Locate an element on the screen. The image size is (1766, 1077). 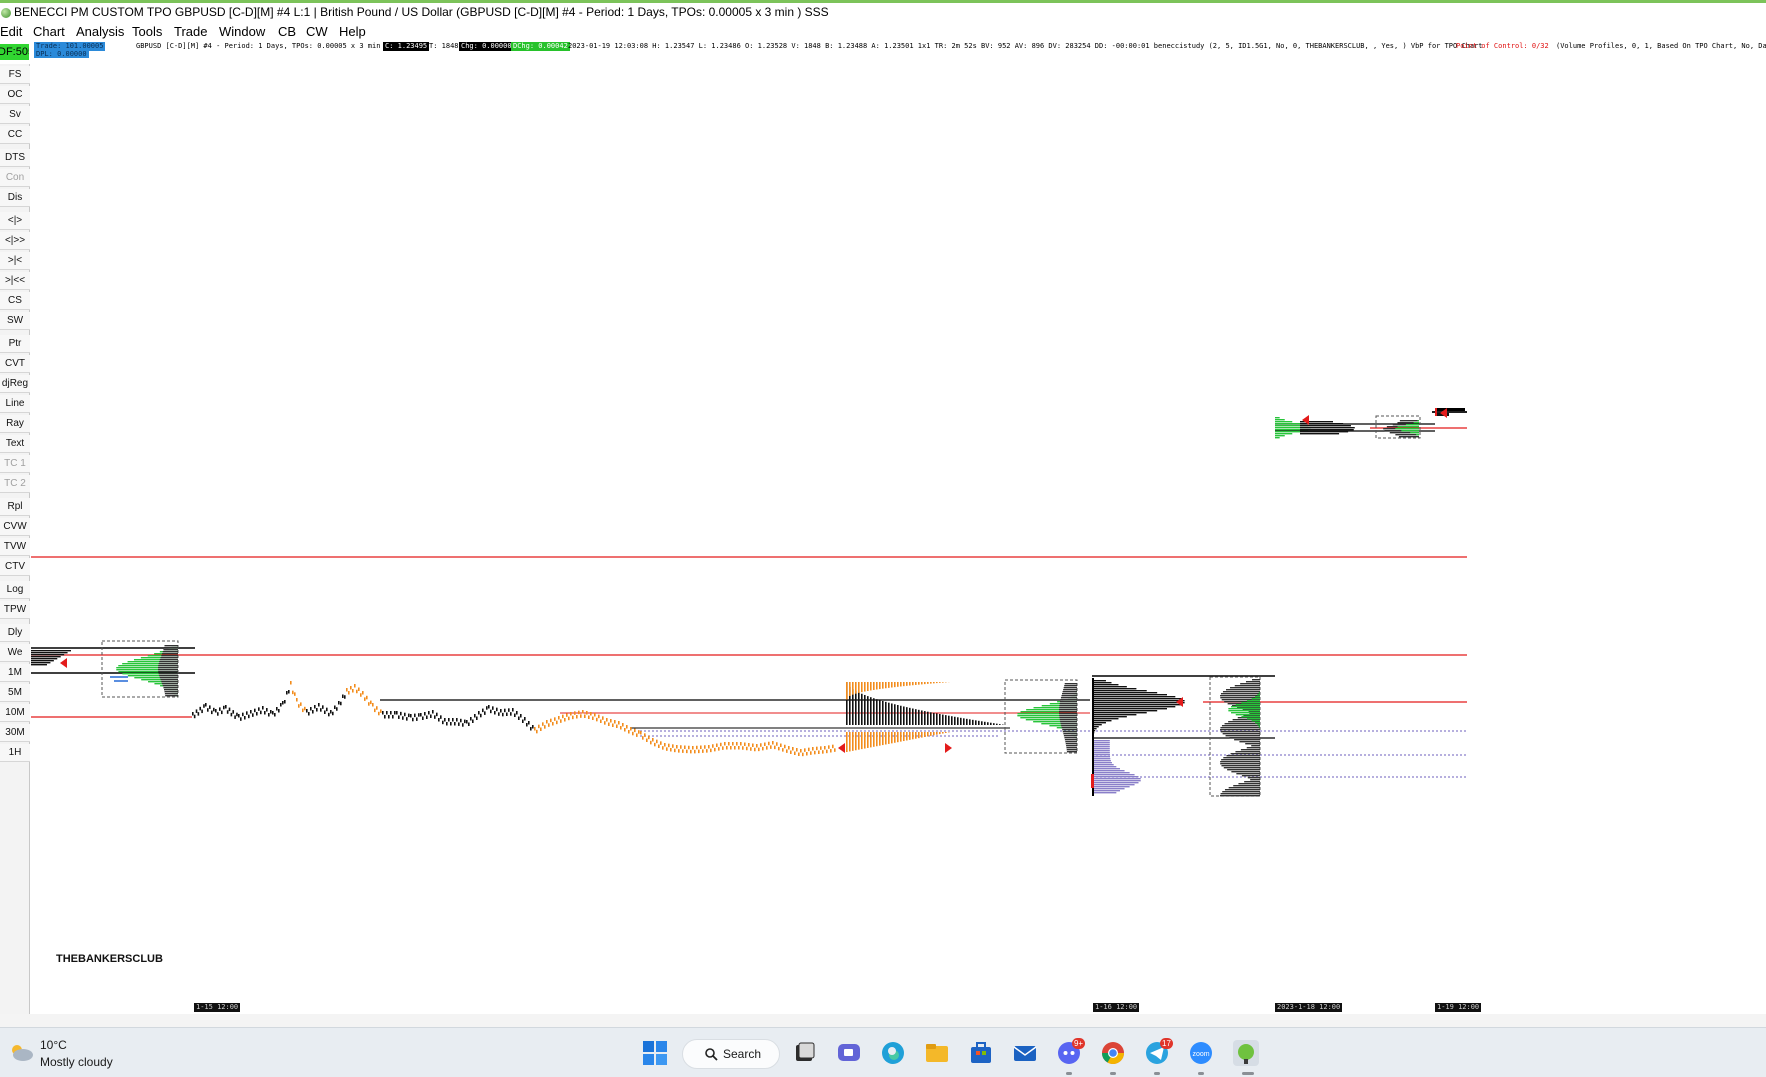
teams-chat-icon is located at coordinates (849, 1053).